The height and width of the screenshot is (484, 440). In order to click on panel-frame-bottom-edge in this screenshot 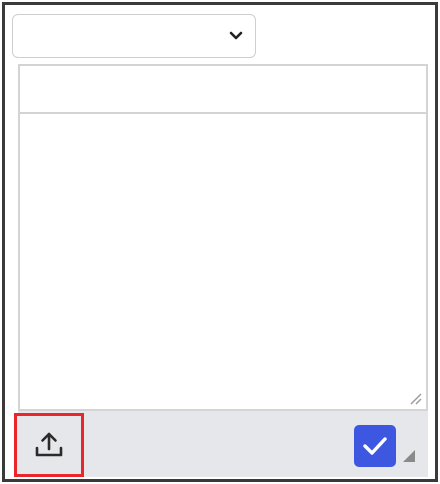, I will do `click(220, 480)`.